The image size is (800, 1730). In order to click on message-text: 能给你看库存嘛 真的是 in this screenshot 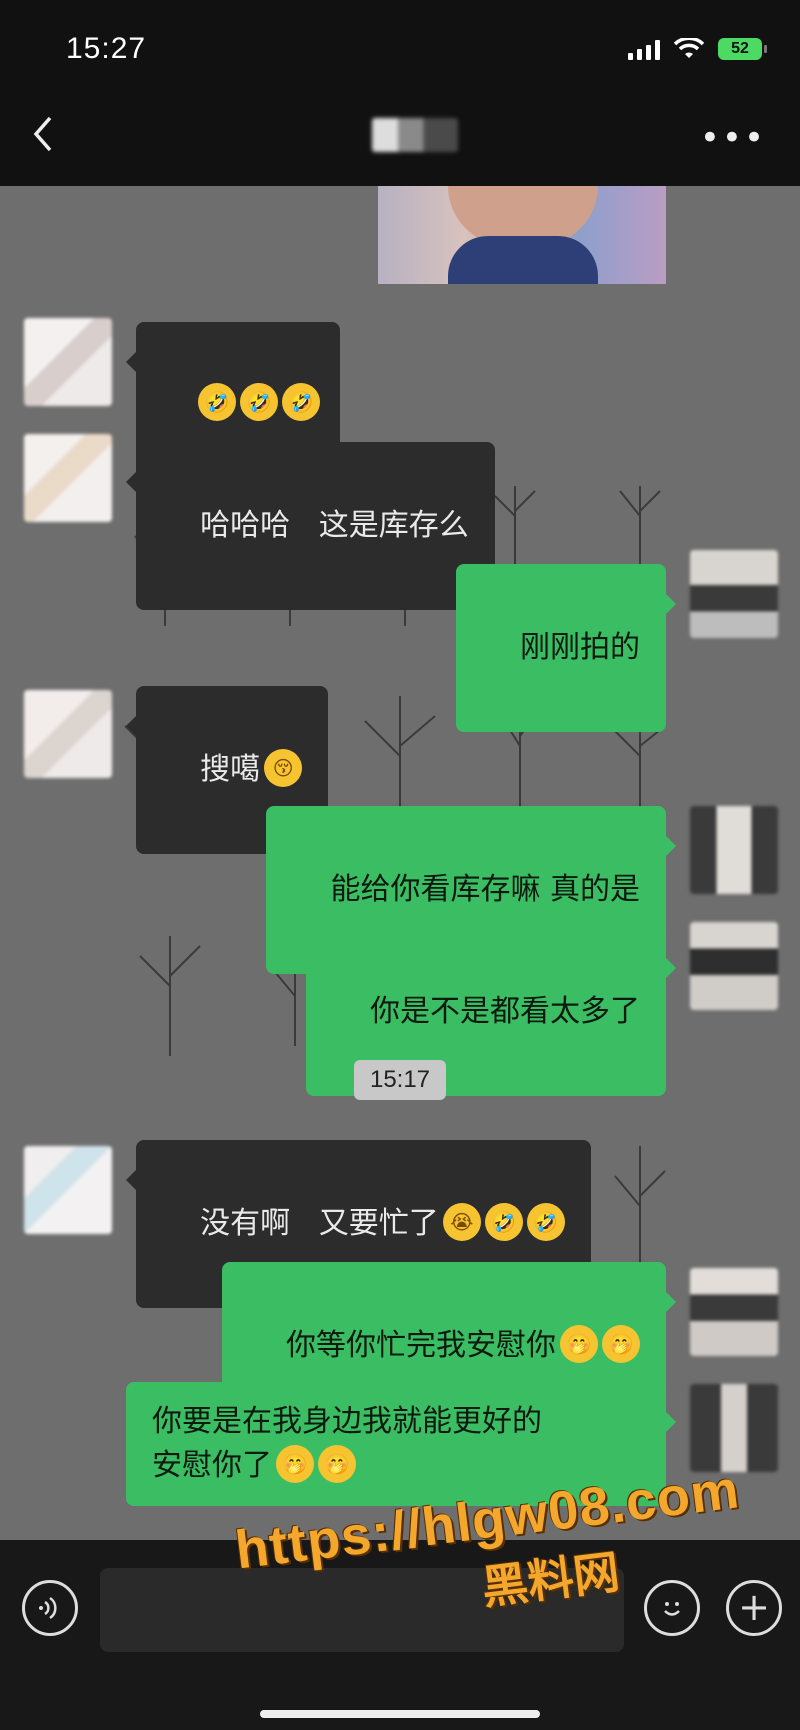, I will do `click(485, 889)`.